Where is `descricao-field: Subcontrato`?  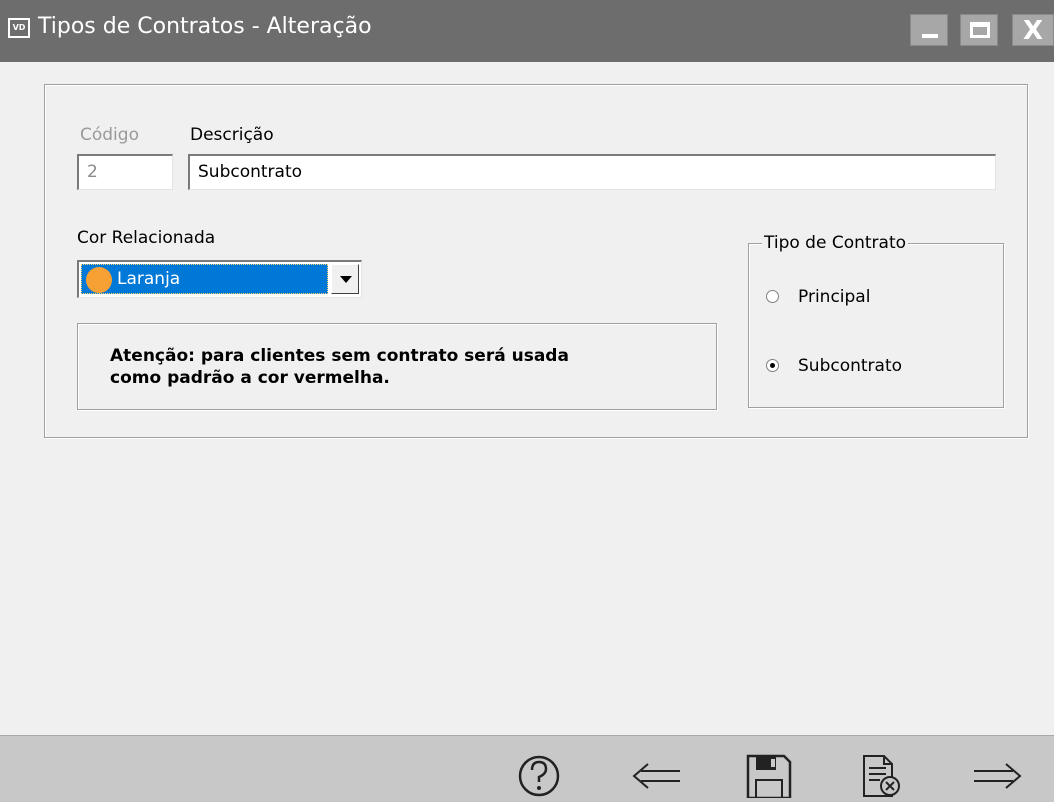
descricao-field: Subcontrato is located at coordinates (592, 172).